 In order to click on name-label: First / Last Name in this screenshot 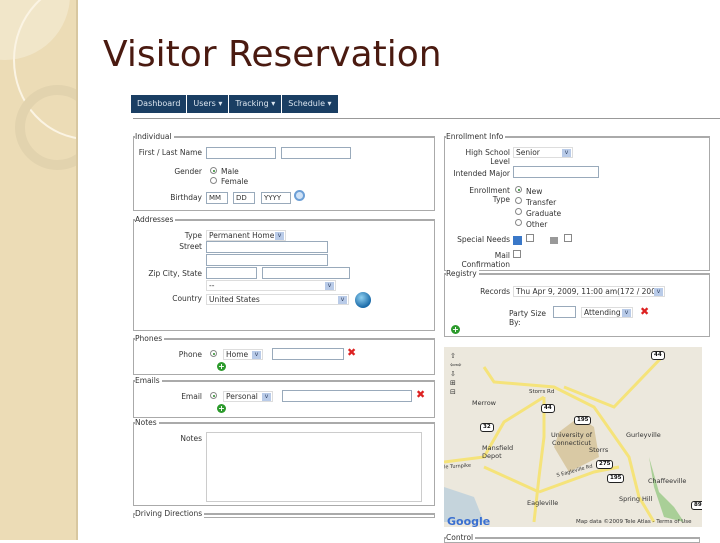, I will do `click(170, 152)`.